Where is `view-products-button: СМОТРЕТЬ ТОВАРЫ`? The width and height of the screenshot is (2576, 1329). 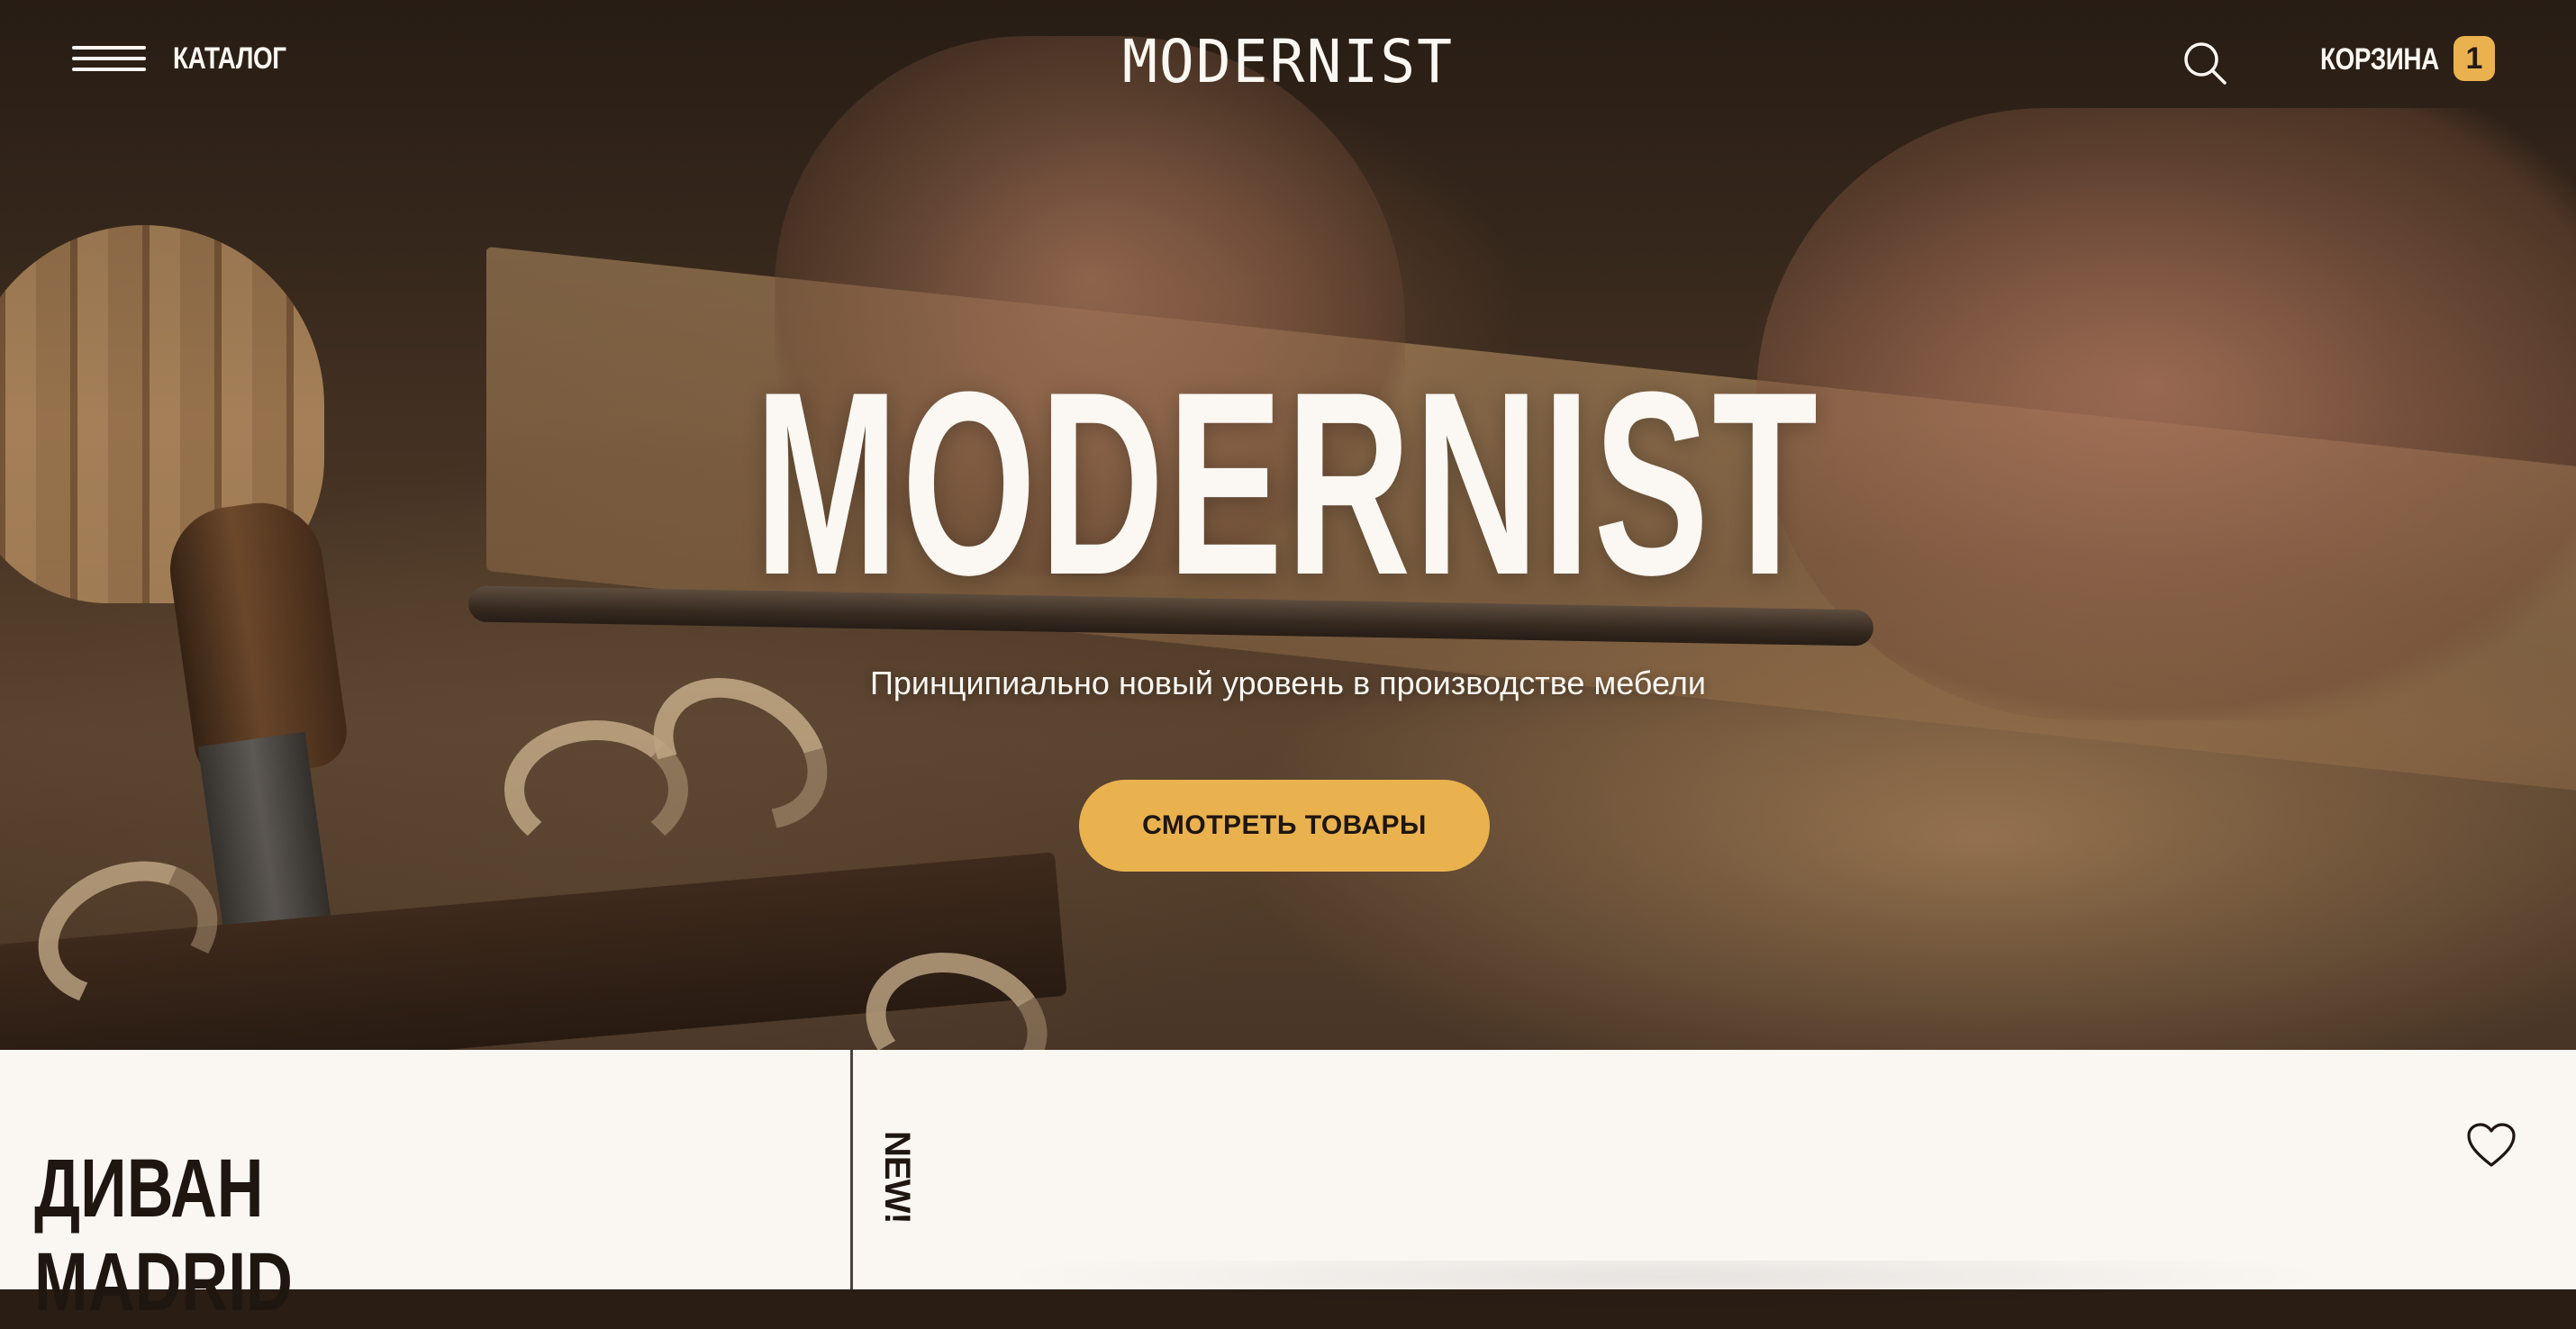
view-products-button: СМОТРЕТЬ ТОВАРЫ is located at coordinates (1285, 826).